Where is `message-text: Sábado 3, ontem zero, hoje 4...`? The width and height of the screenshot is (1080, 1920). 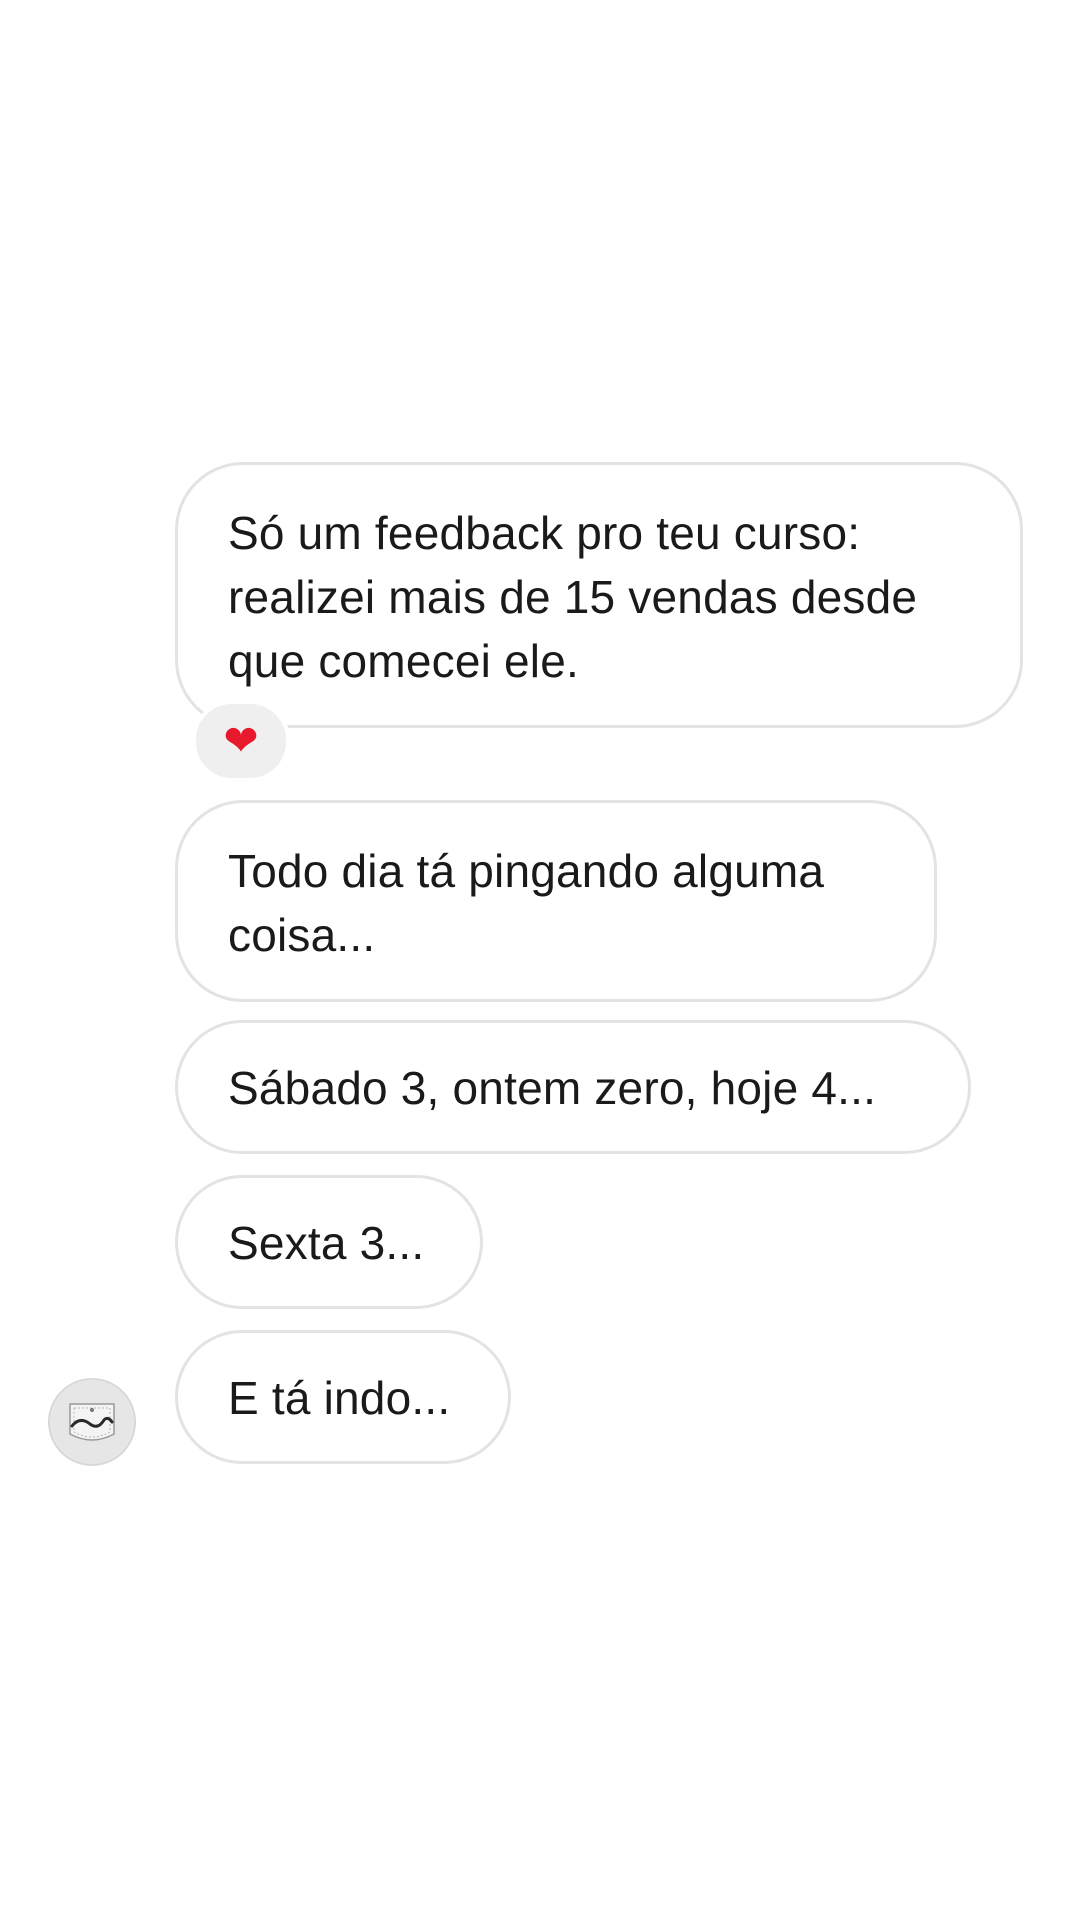 message-text: Sábado 3, ontem zero, hoje 4... is located at coordinates (552, 1088).